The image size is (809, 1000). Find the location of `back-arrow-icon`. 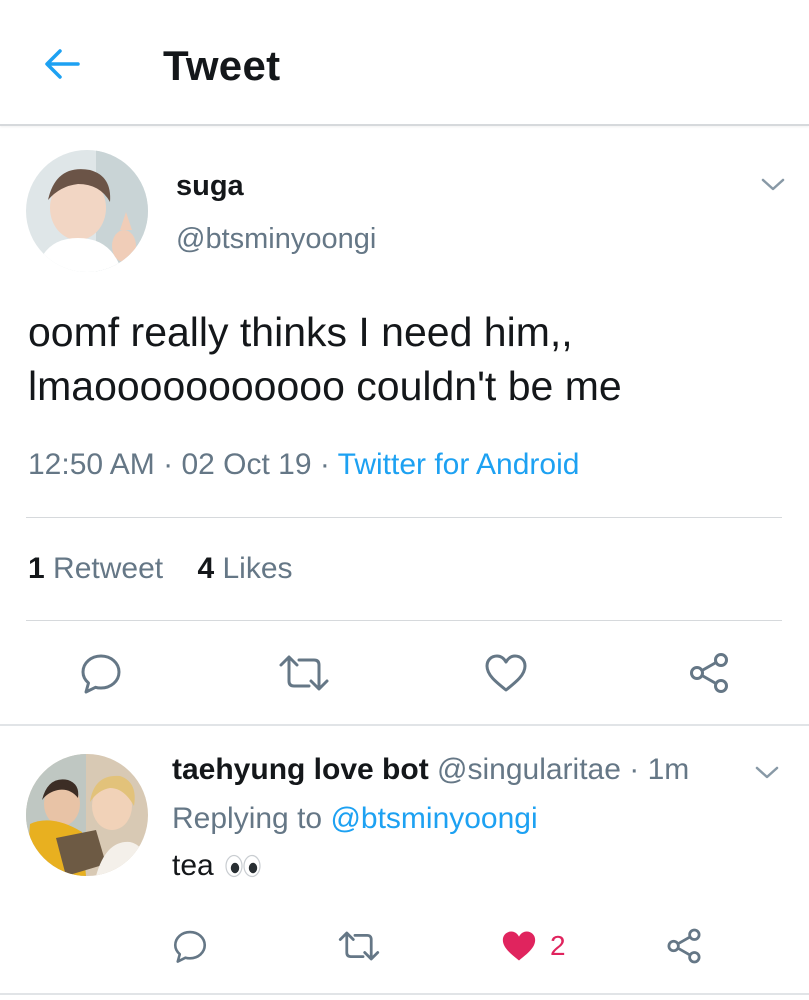

back-arrow-icon is located at coordinates (62, 64).